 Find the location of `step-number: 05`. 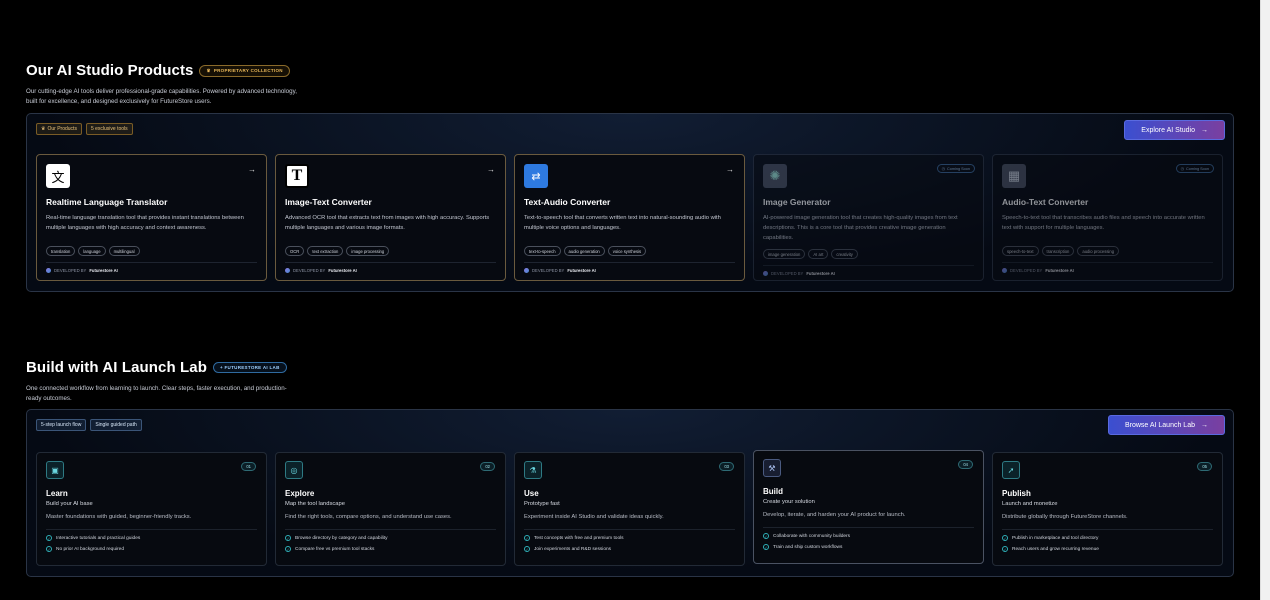

step-number: 05 is located at coordinates (1204, 466).